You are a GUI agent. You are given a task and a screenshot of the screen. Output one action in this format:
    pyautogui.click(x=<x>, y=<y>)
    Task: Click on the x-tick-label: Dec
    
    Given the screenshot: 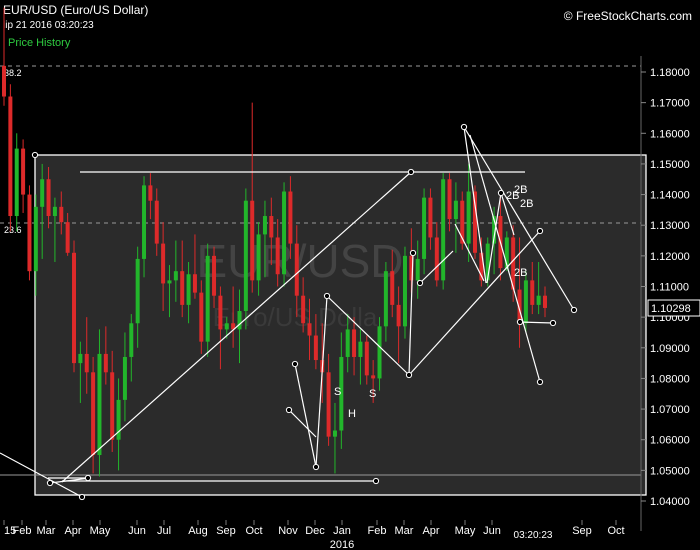 What is the action you would take?
    pyautogui.click(x=315, y=531)
    